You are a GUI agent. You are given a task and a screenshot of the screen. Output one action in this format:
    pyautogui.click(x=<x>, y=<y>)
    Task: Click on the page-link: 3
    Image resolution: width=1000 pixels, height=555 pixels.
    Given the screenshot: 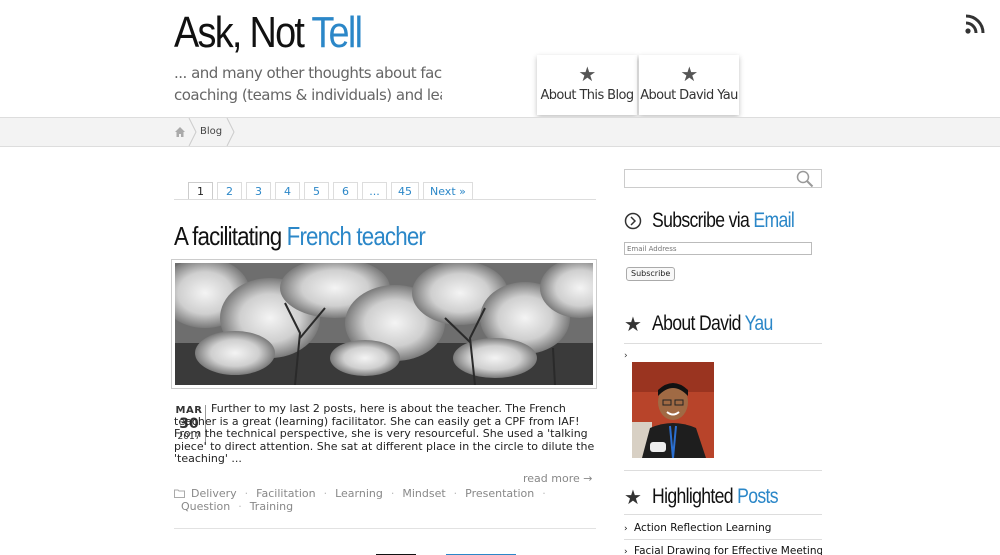 What is the action you would take?
    pyautogui.click(x=258, y=191)
    